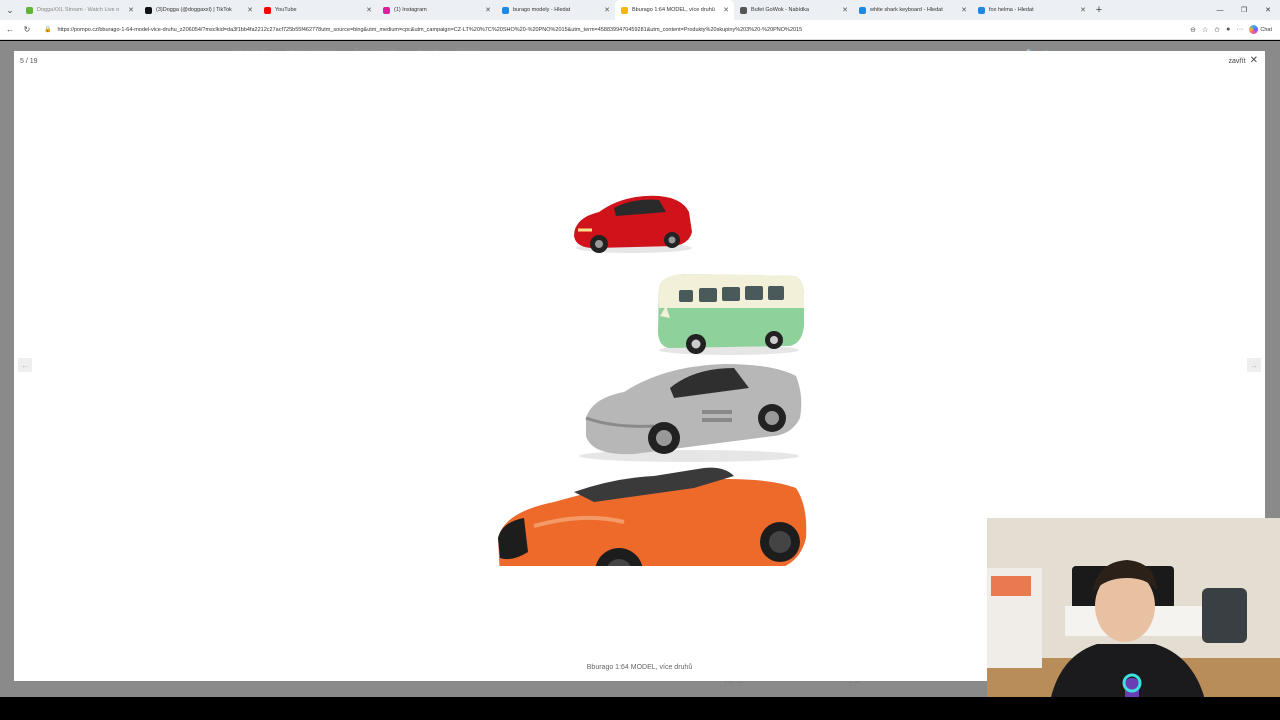 The image size is (1280, 720). Describe the element at coordinates (10, 10) in the screenshot. I see `tab-list-icon: ⌄` at that location.